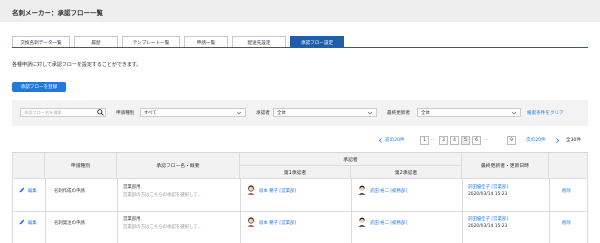 The image size is (600, 243). Describe the element at coordinates (395, 140) in the screenshot. I see `prev-page-link: 前の20件` at that location.